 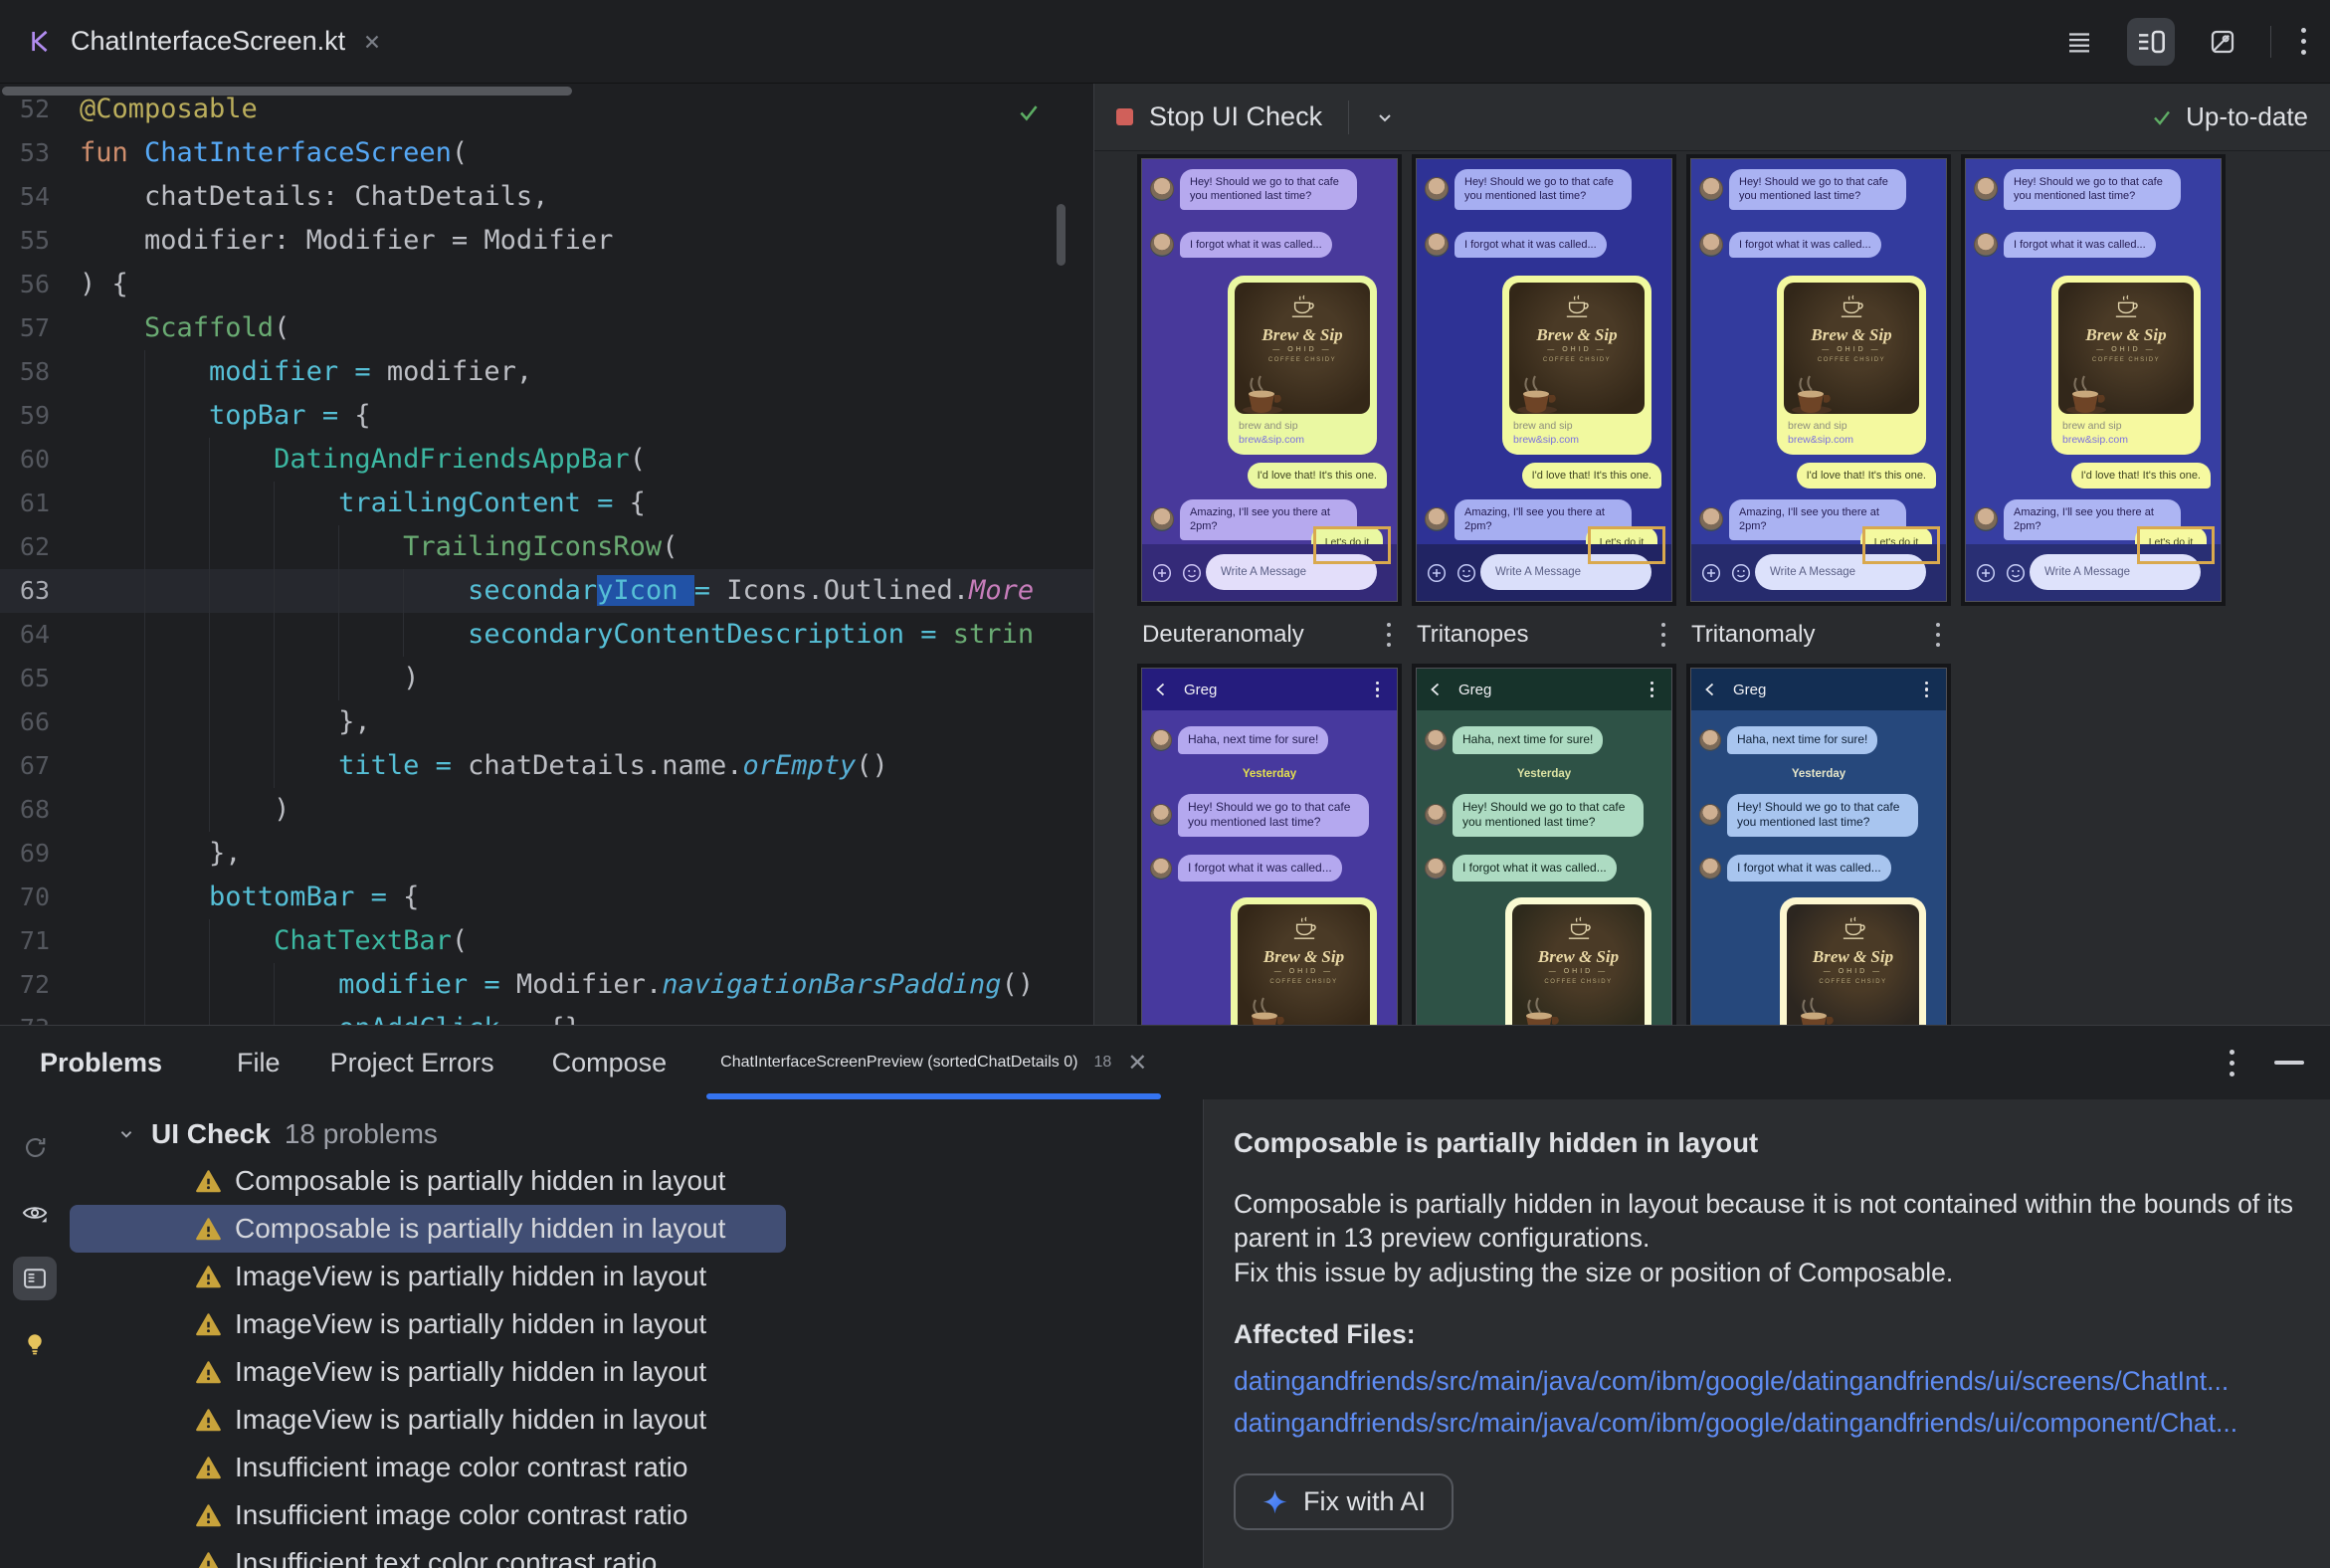 What do you see at coordinates (35, 1147) in the screenshot?
I see `refresh-button` at bounding box center [35, 1147].